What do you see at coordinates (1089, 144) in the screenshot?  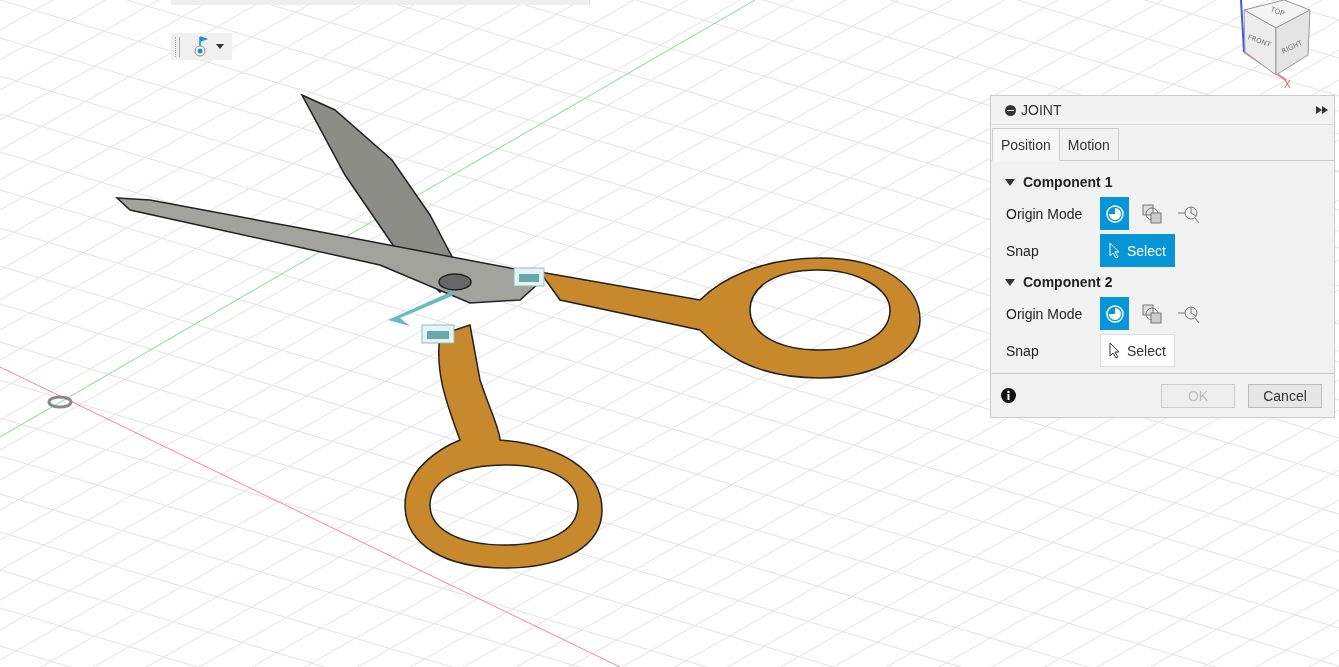 I see `tab: Motion` at bounding box center [1089, 144].